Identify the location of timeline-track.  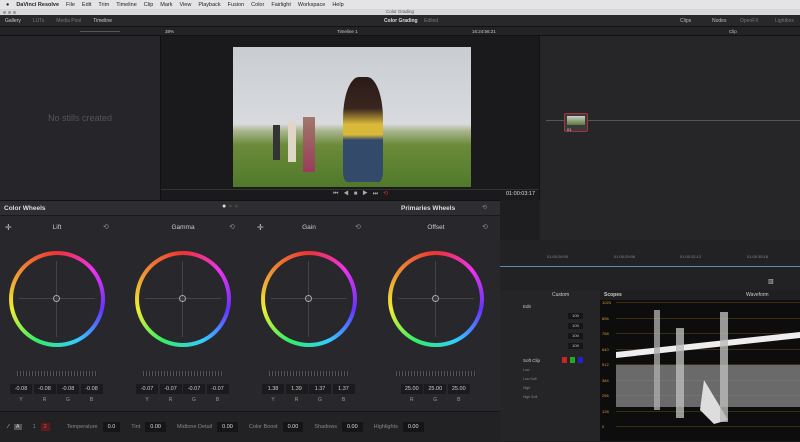
(650, 266).